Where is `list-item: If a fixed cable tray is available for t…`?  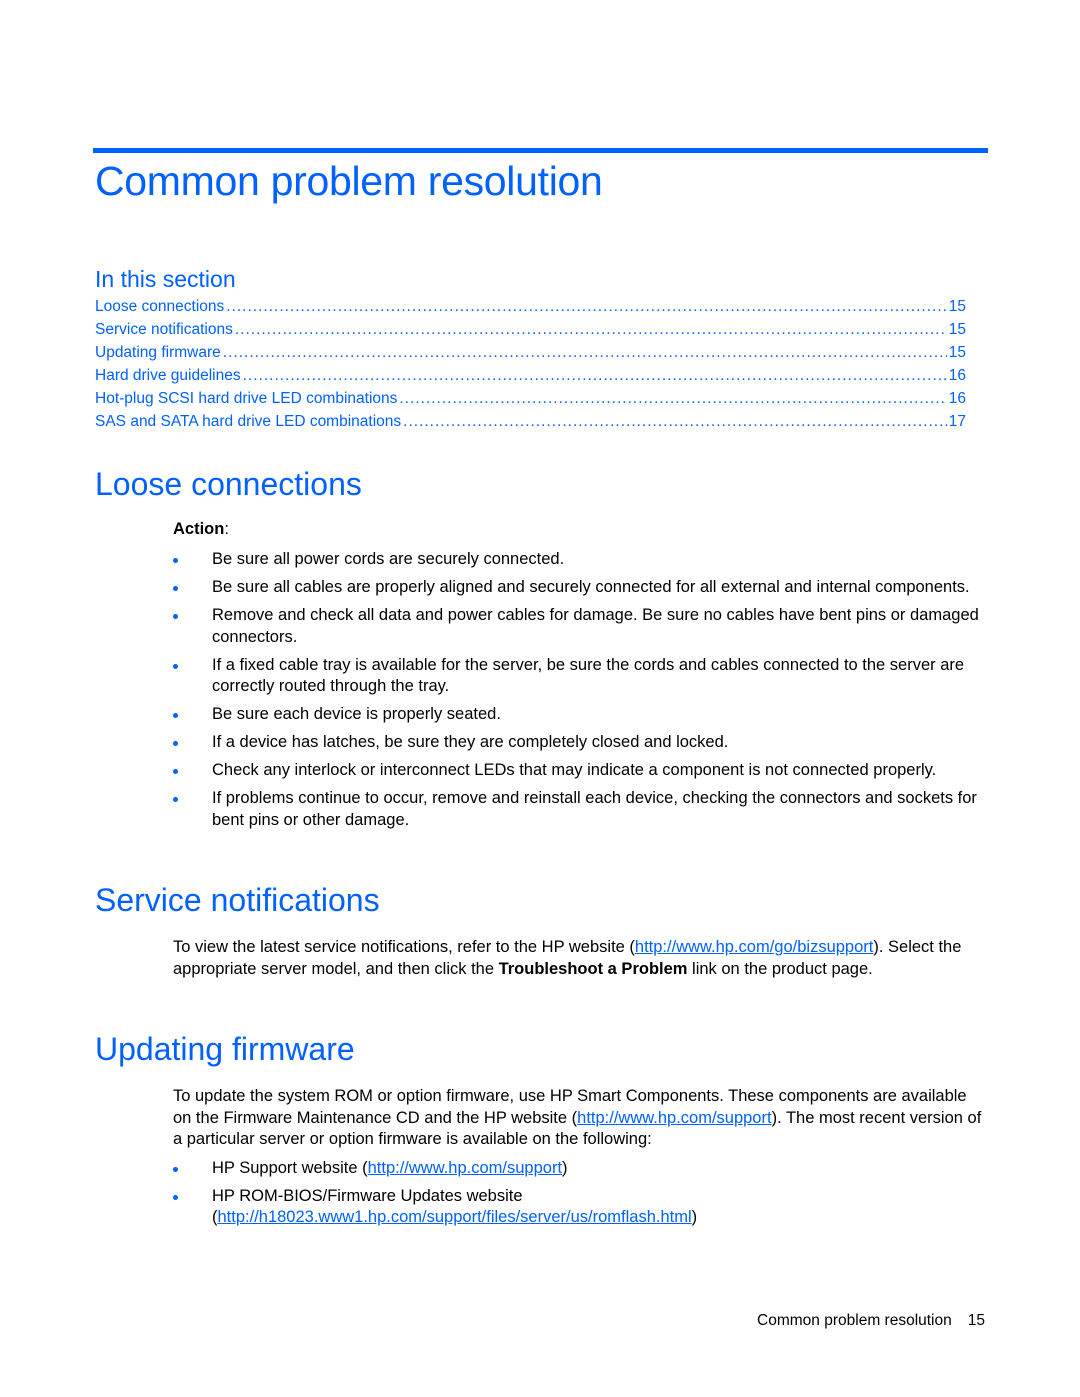
list-item: If a fixed cable tray is available for t… is located at coordinates (580, 676).